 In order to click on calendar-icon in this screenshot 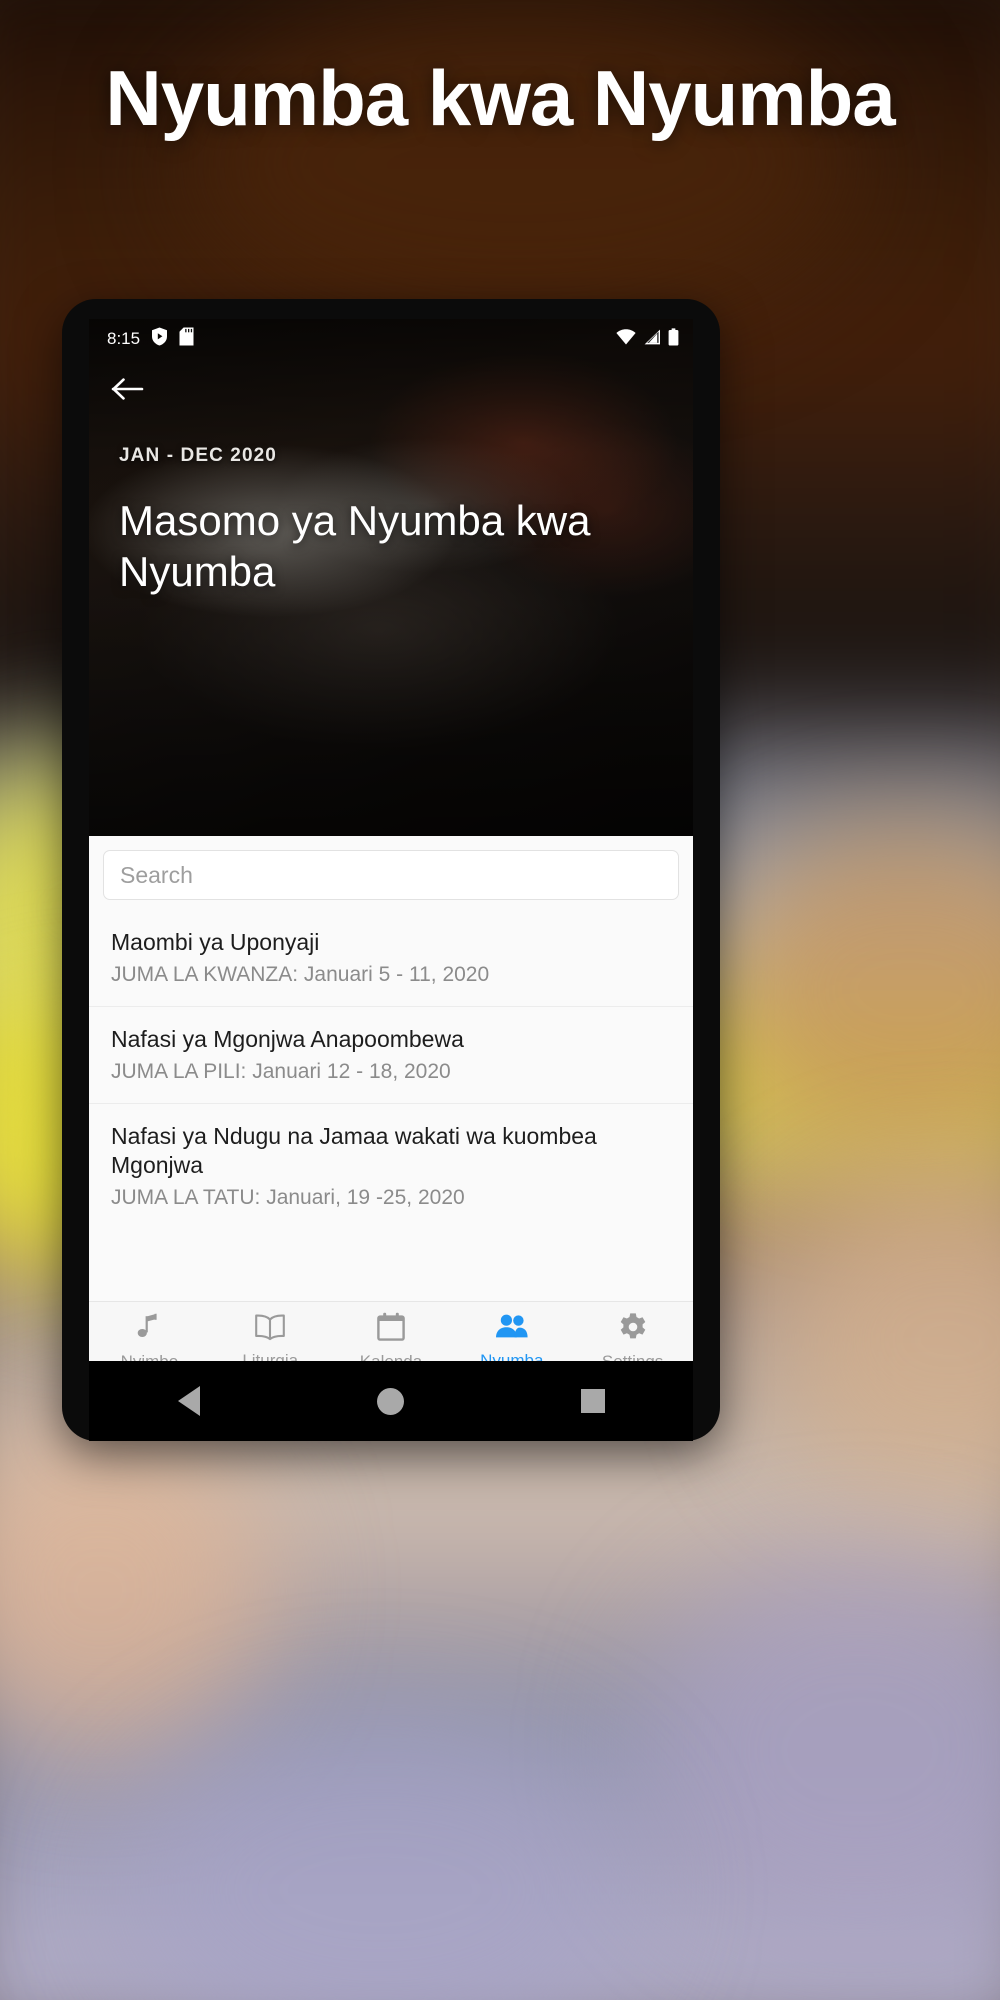, I will do `click(391, 1329)`.